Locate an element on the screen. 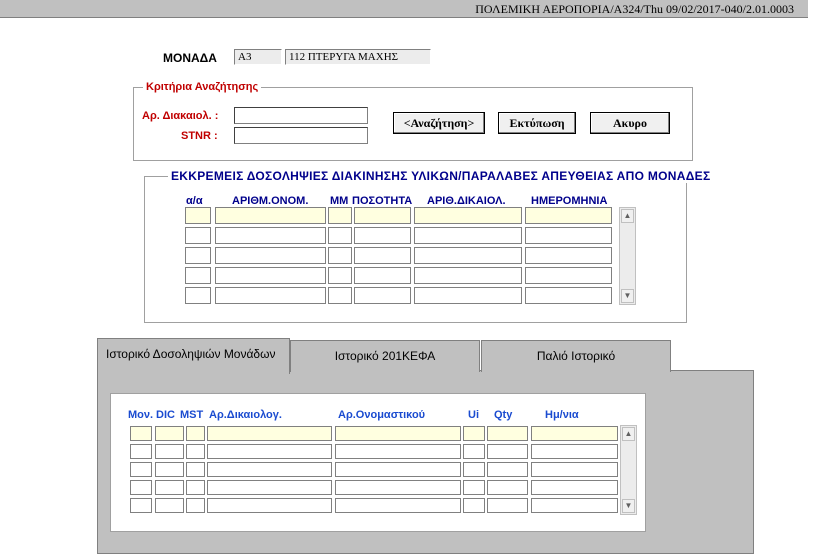  doc-number-input is located at coordinates (301, 115).